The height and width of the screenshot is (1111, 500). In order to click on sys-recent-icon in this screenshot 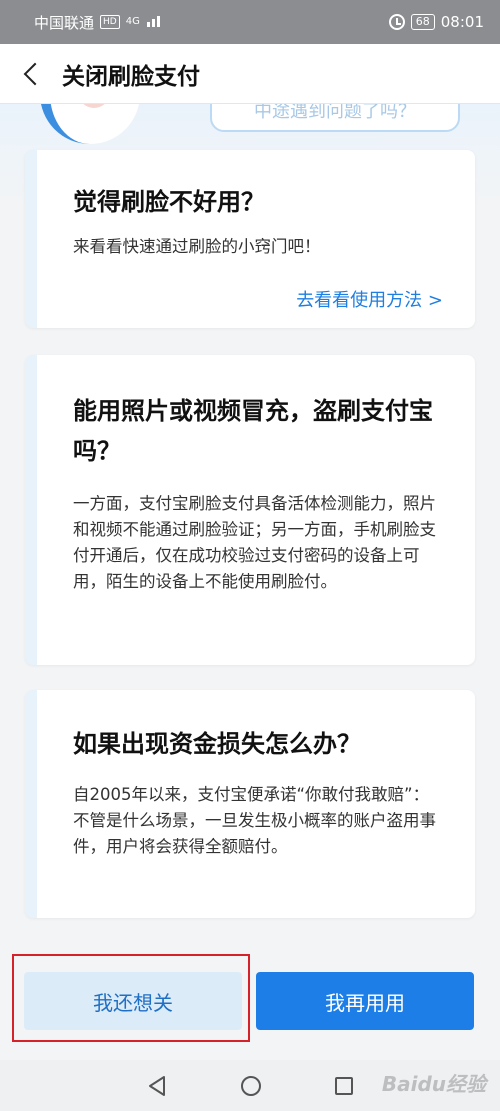, I will do `click(344, 1085)`.